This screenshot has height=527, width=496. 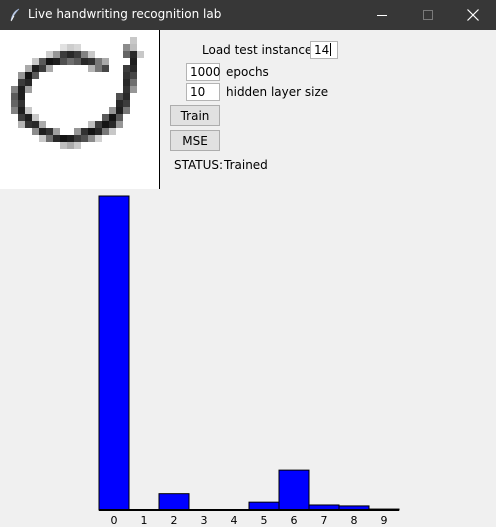 I want to click on tick-label-8: 8, so click(x=354, y=520).